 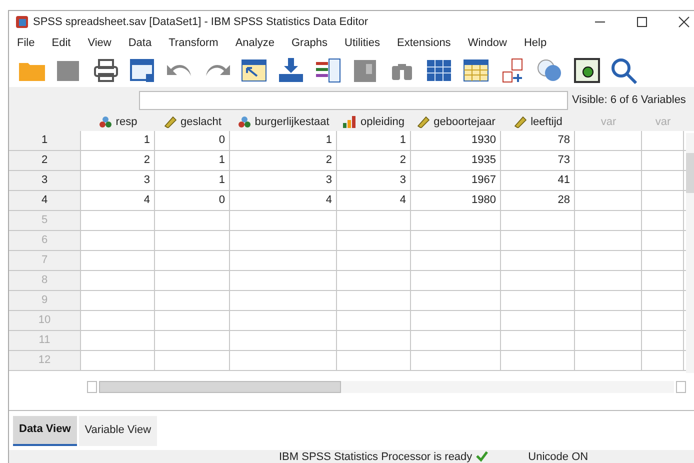 I want to click on column-header: burgerlijkestaat, so click(x=283, y=122).